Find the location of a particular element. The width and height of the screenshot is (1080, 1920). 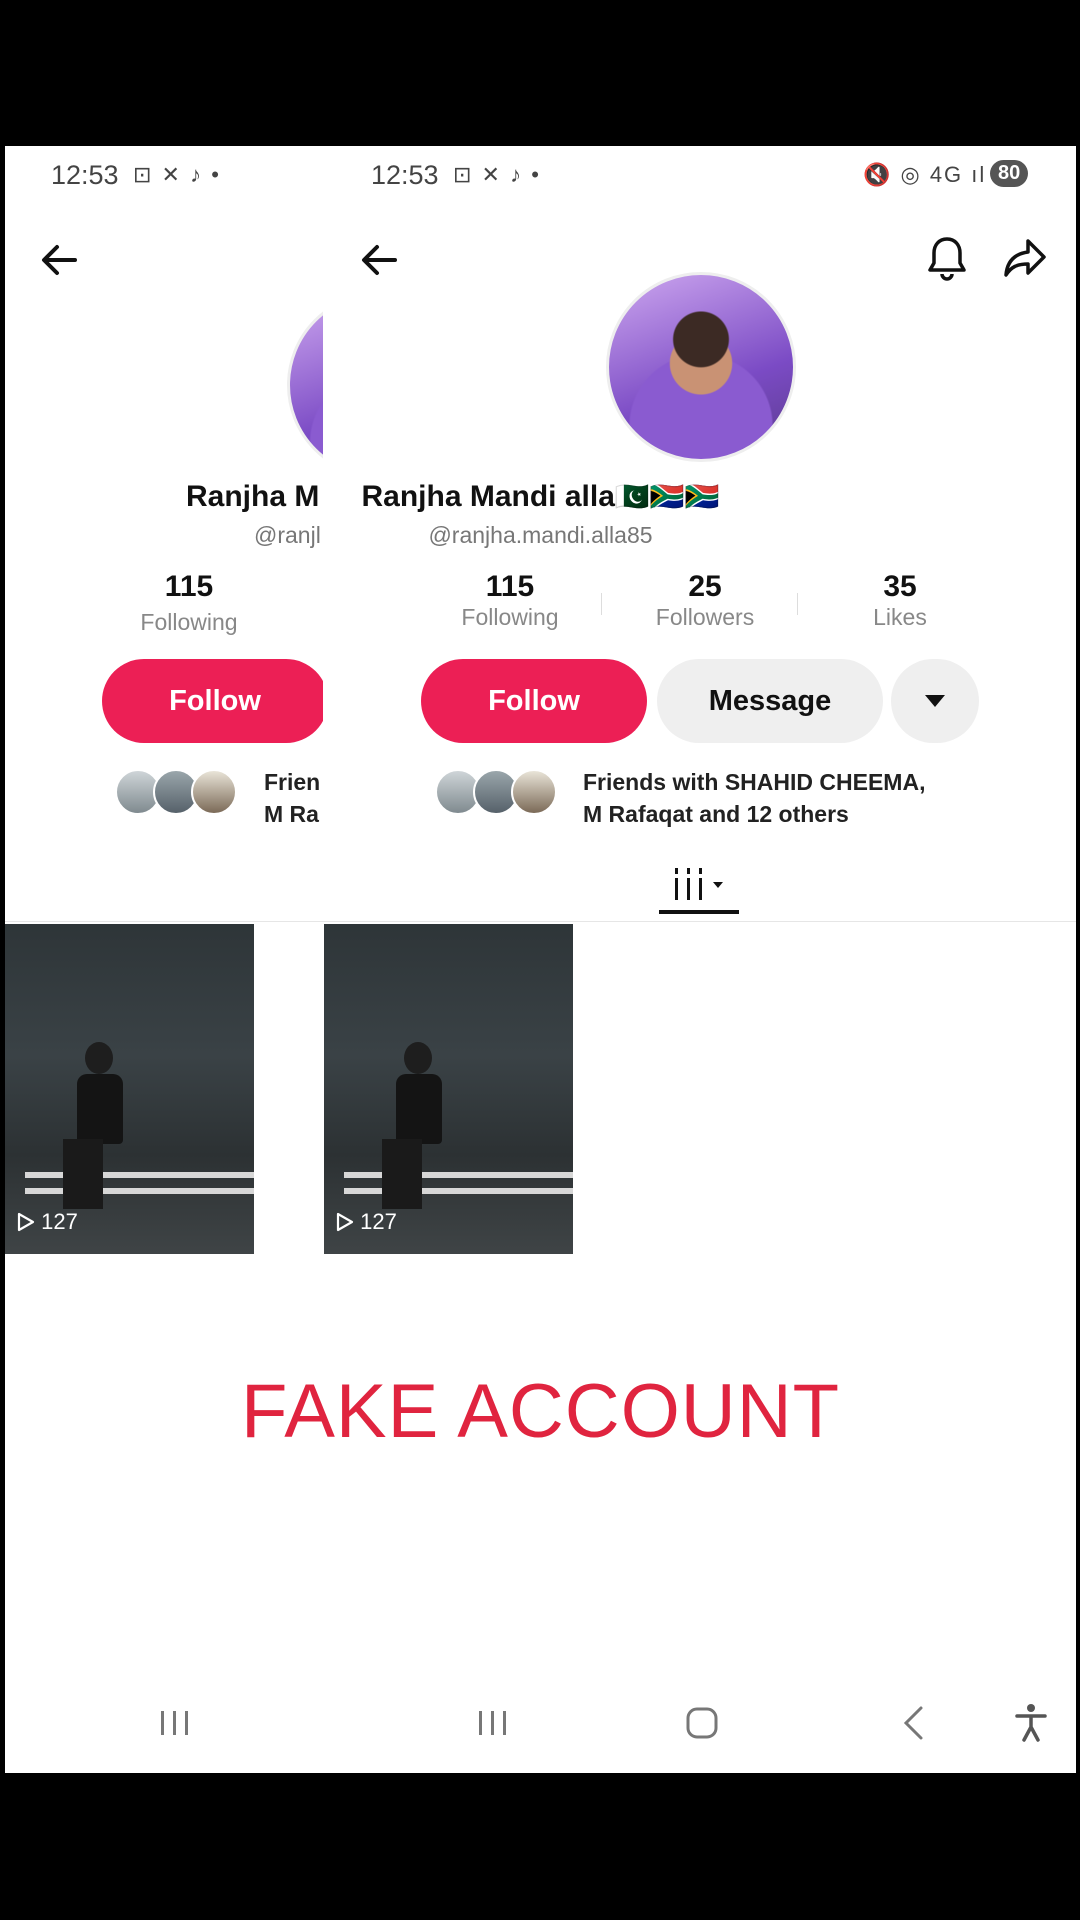

stat-likes: 35 Likes is located at coordinates (900, 600).